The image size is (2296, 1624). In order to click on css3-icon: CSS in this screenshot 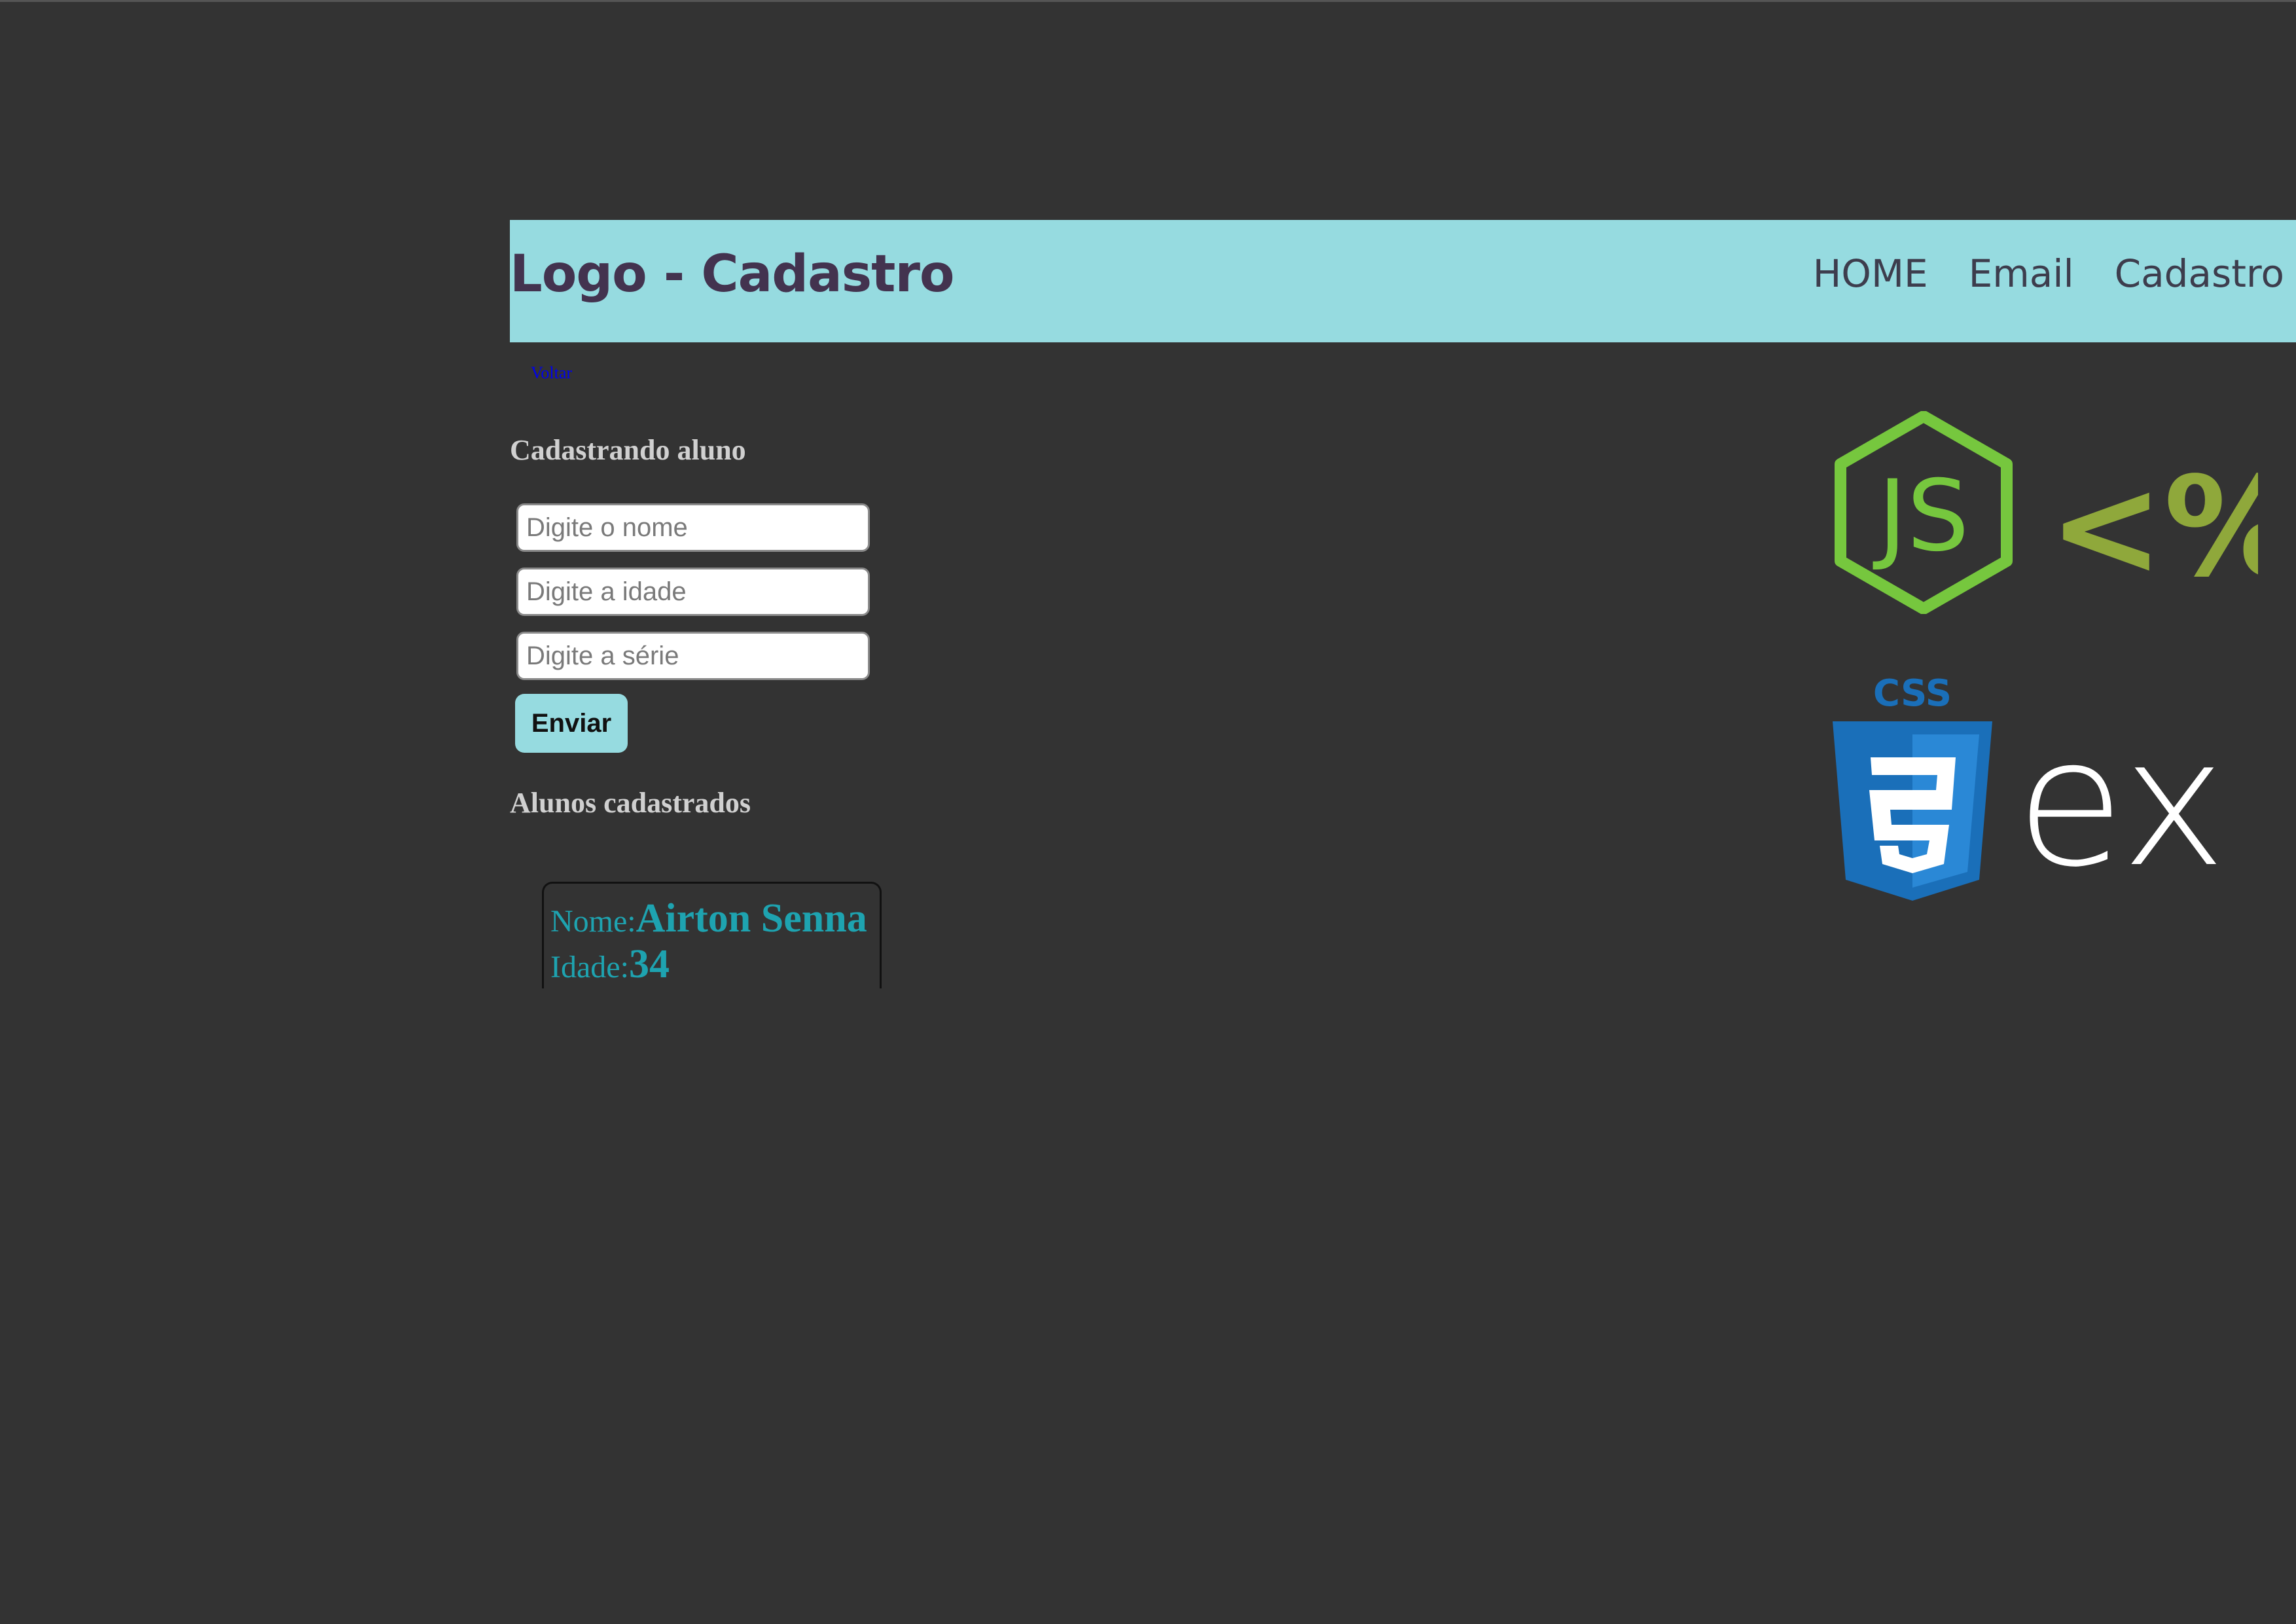, I will do `click(1912, 788)`.